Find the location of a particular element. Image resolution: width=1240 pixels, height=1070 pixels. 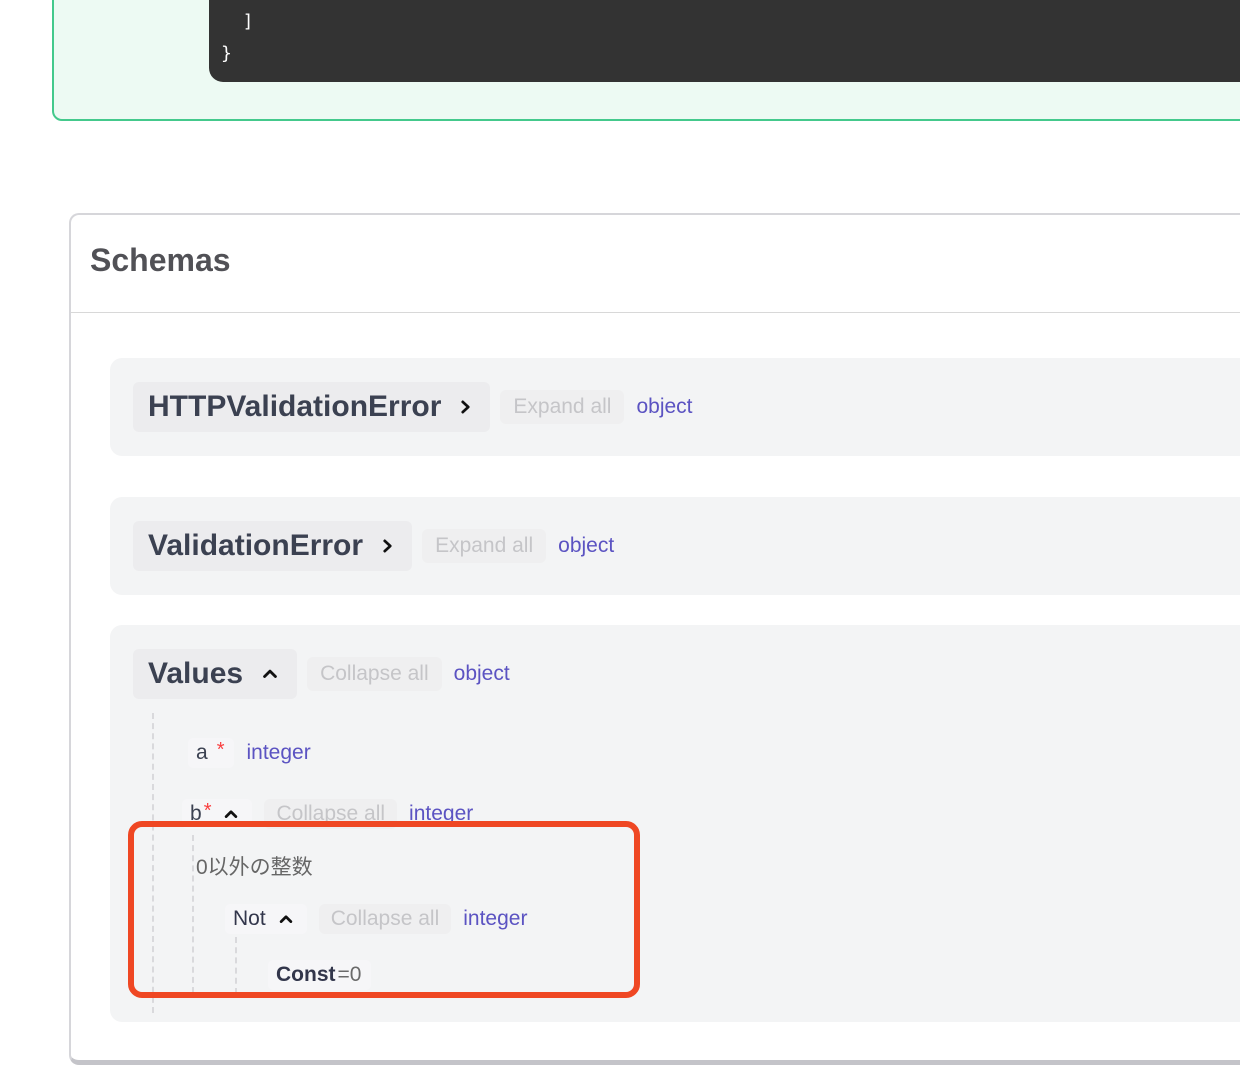

schemas-section-title: Schemas is located at coordinates (160, 260).